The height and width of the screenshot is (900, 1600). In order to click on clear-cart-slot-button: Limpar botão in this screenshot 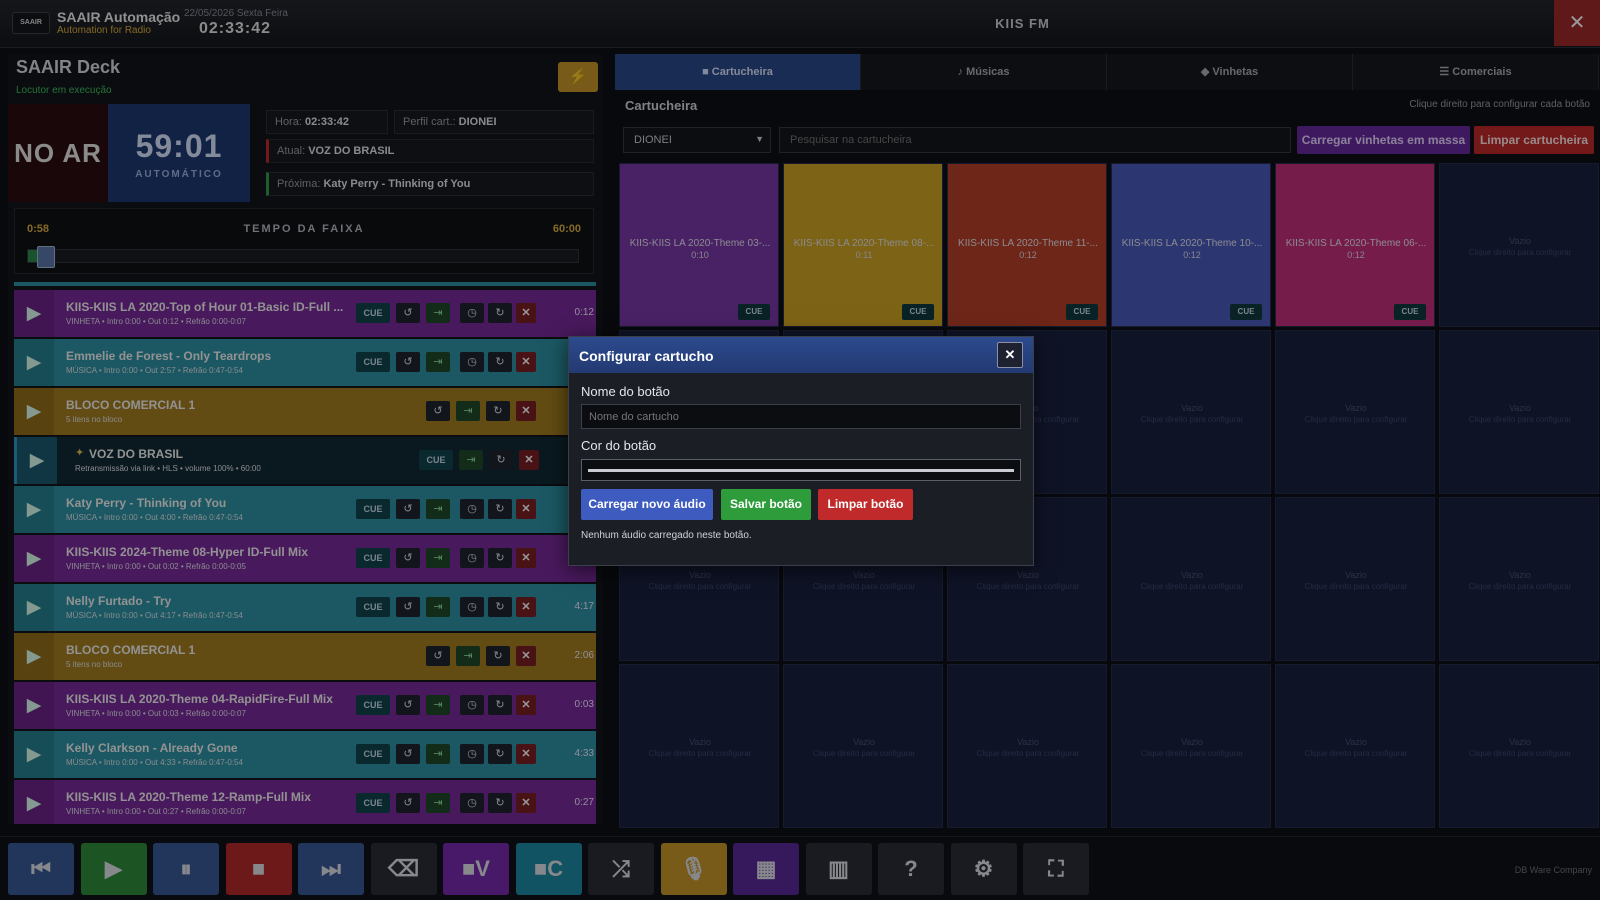, I will do `click(865, 504)`.